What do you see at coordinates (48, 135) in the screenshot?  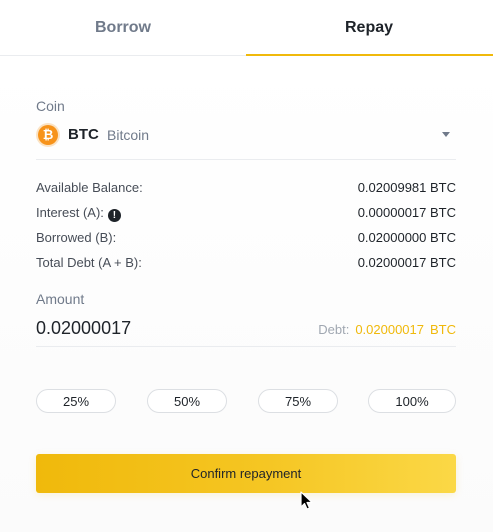 I see `bitcoin-icon: ₿` at bounding box center [48, 135].